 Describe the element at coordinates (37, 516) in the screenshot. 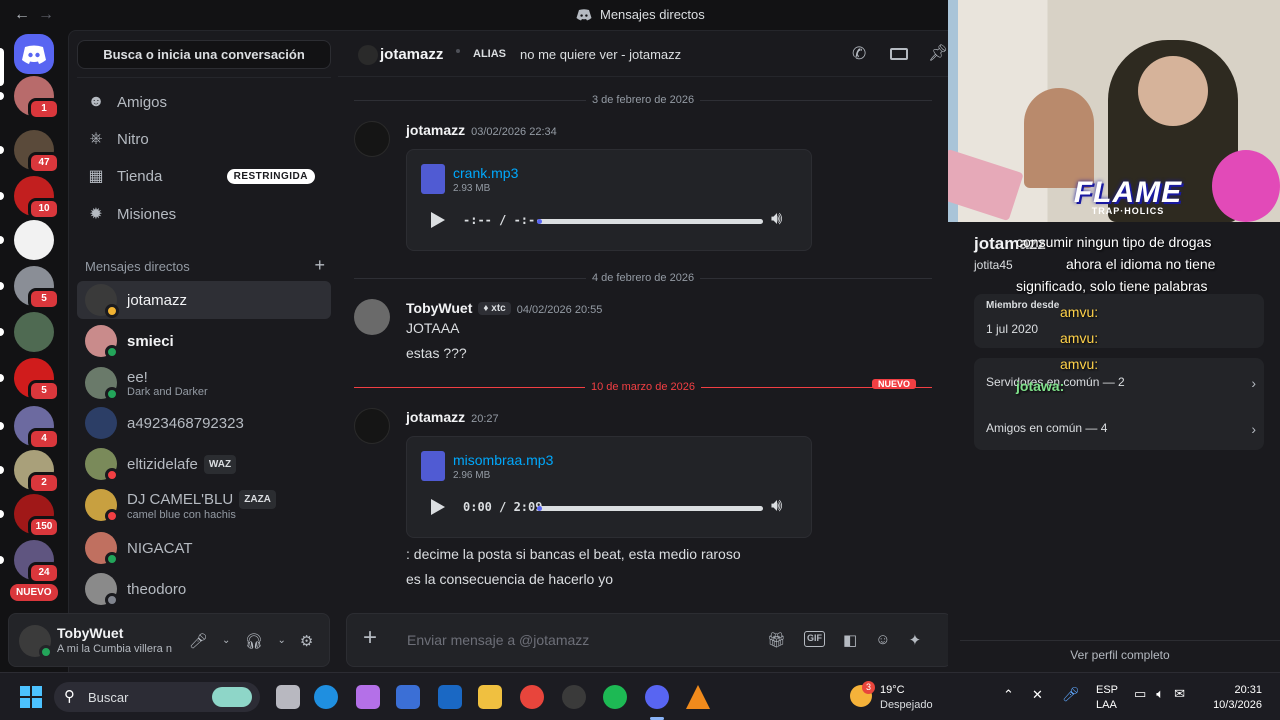

I see `server-icon: 150` at that location.